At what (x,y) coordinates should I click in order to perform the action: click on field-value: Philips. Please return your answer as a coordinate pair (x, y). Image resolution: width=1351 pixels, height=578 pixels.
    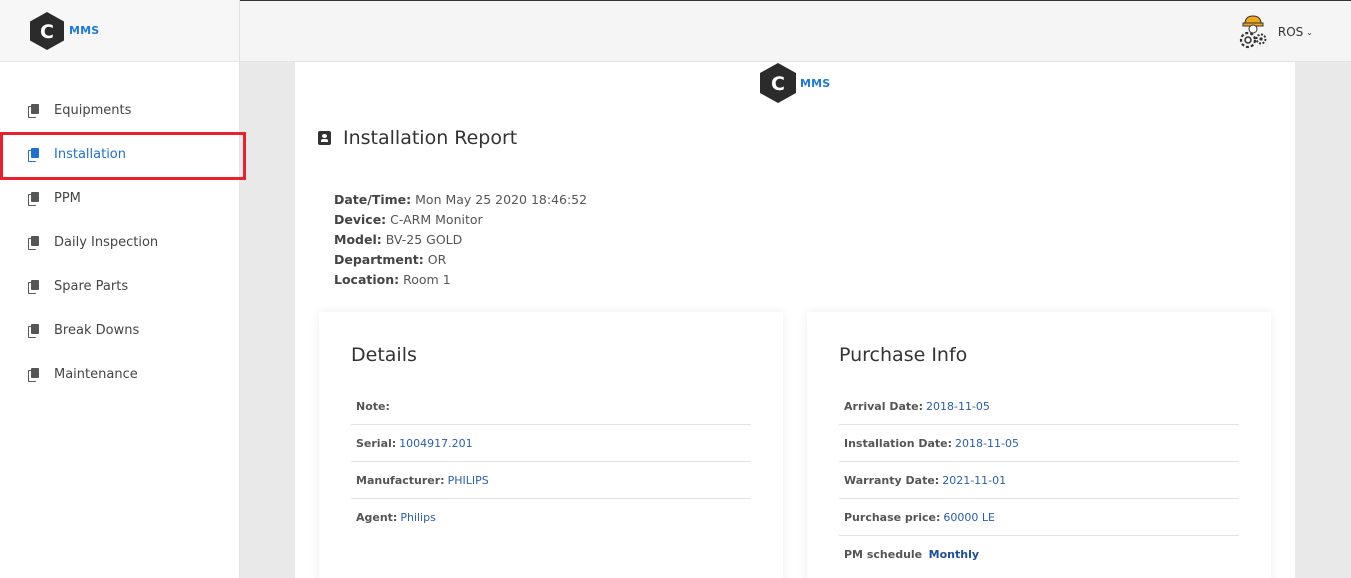
    Looking at the image, I should click on (418, 517).